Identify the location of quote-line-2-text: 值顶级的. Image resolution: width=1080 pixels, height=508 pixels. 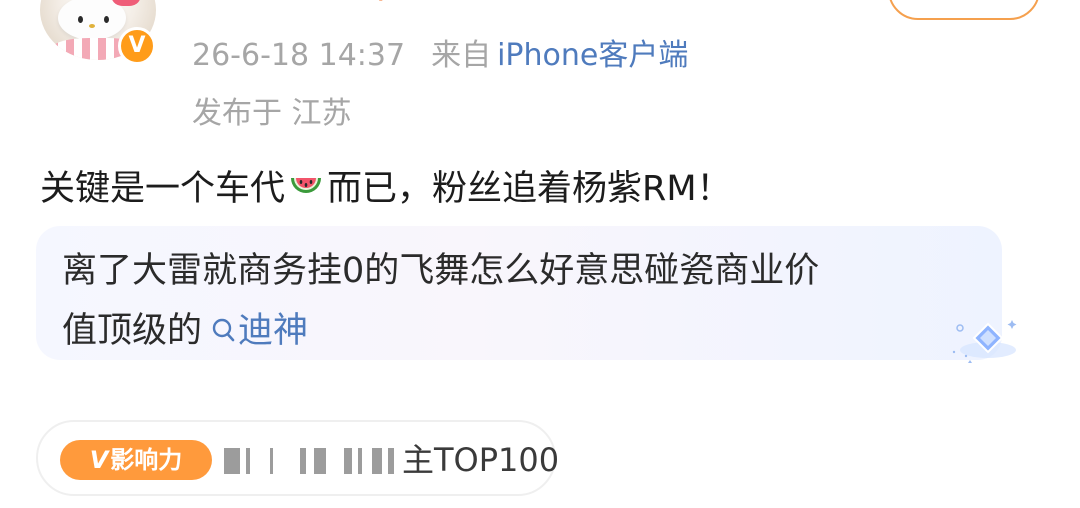
(132, 331).